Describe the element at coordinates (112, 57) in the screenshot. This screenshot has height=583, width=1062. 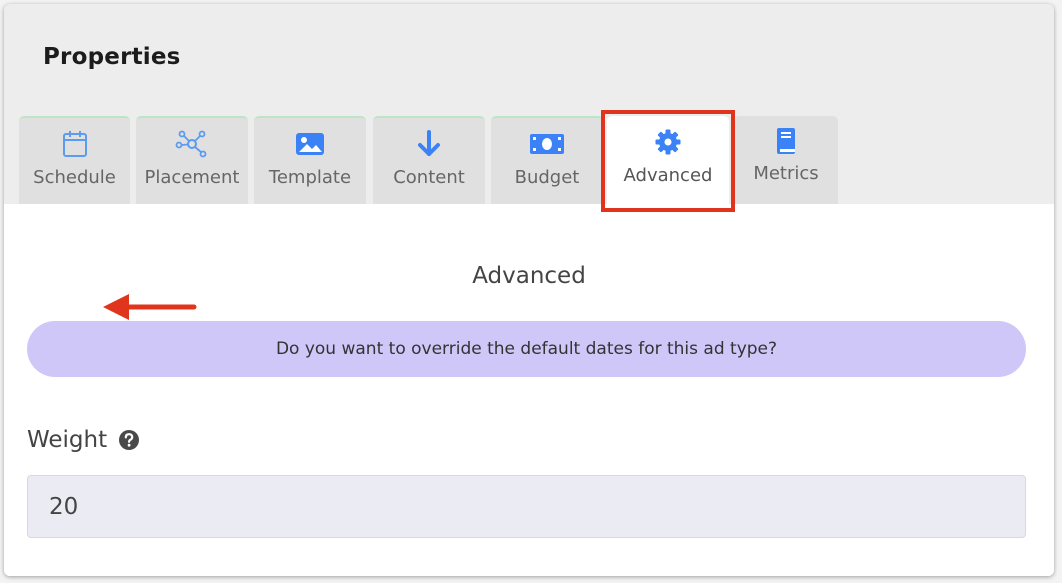
I see `page-title: Properties` at that location.